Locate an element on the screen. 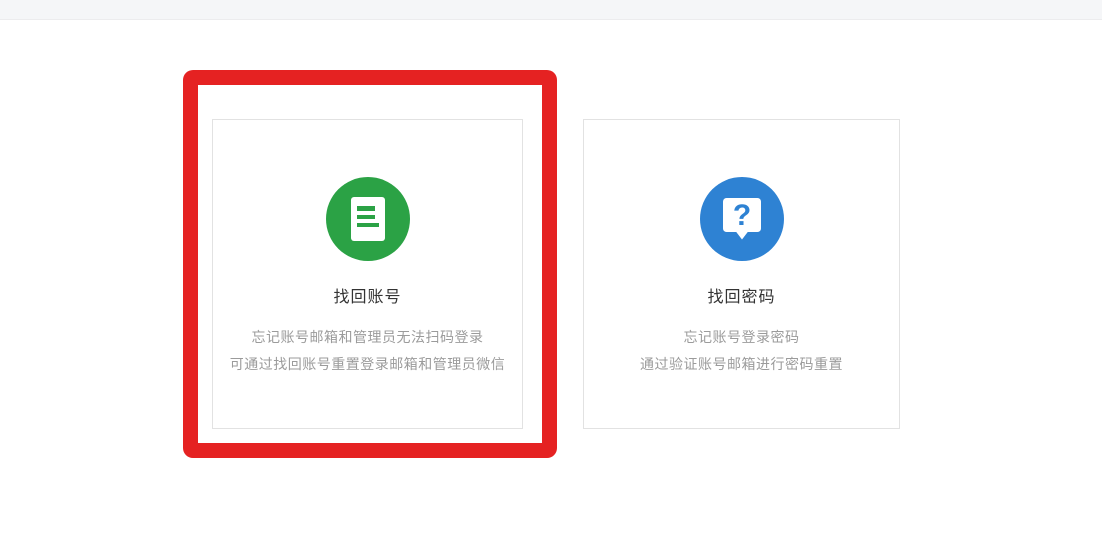  question-mark-glyph: ? is located at coordinates (741, 215).